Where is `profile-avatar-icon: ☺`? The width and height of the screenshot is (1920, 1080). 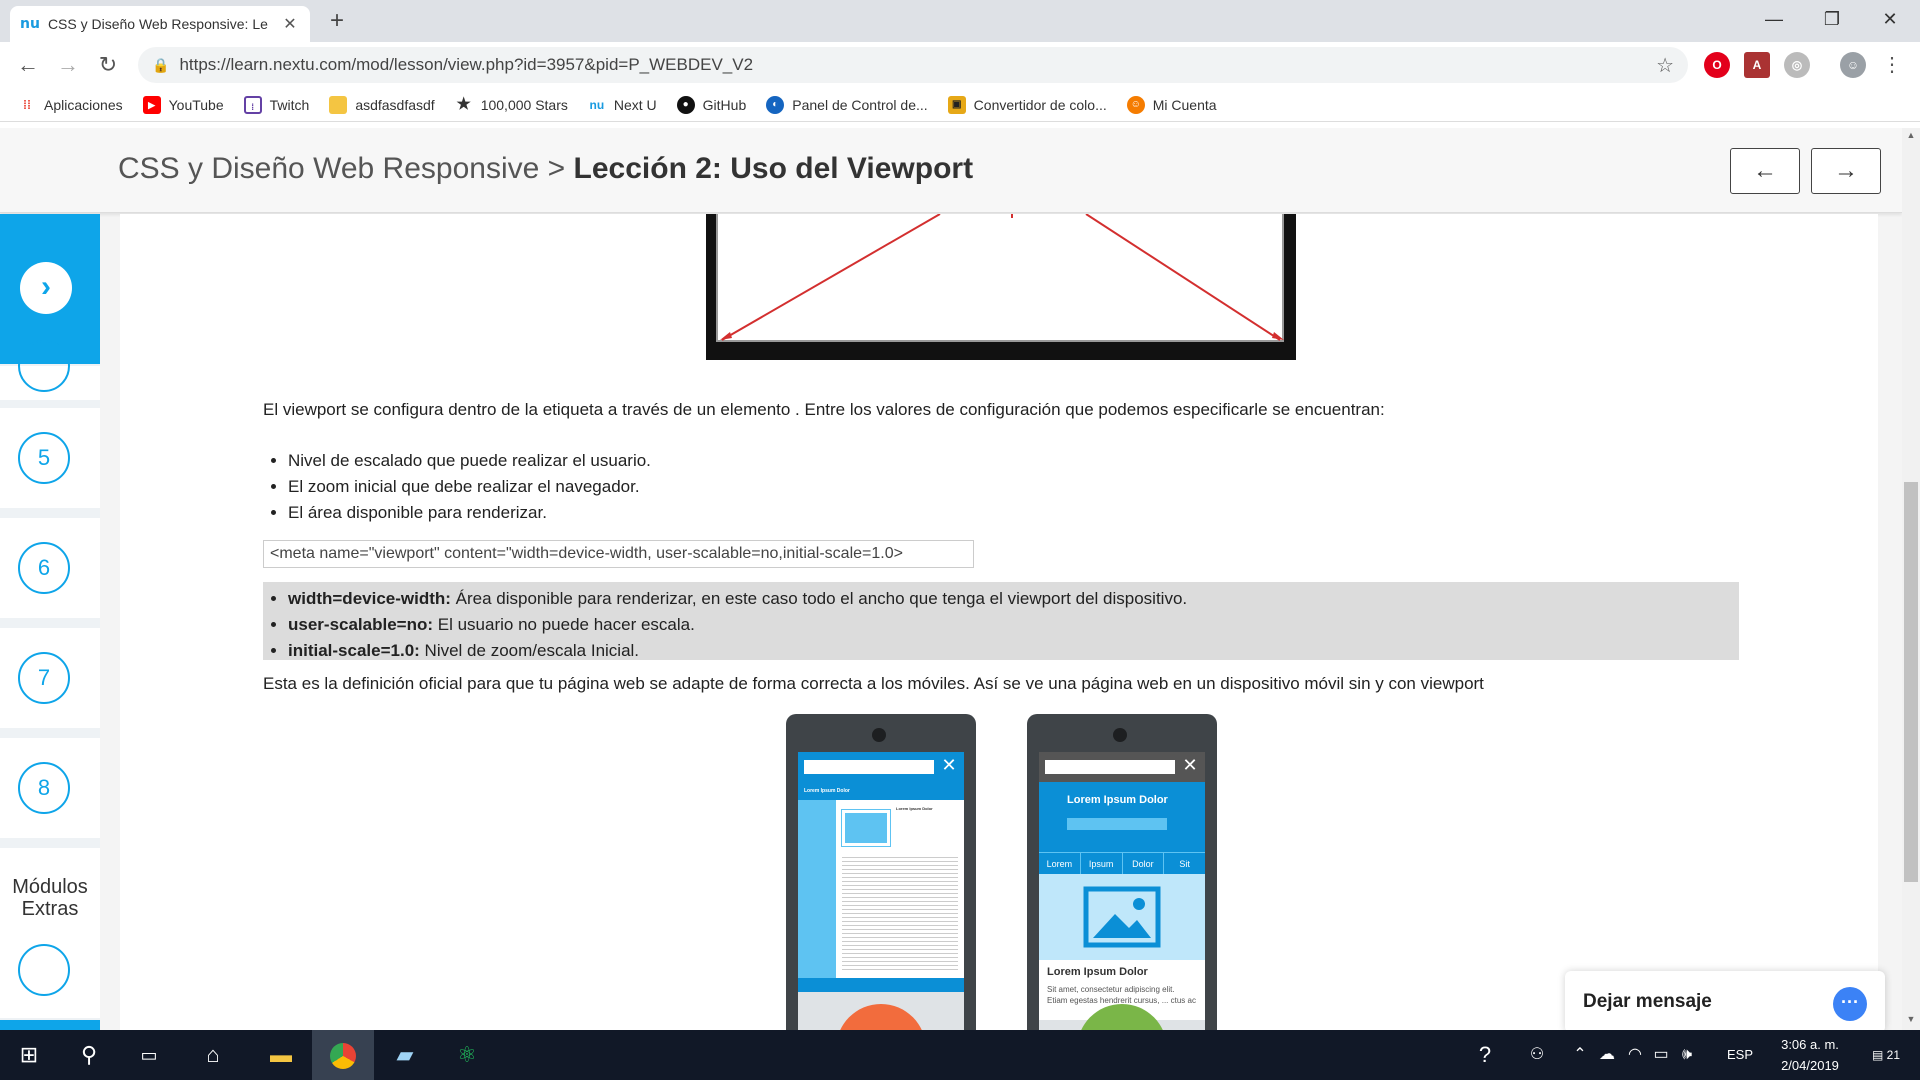
profile-avatar-icon: ☺ is located at coordinates (1853, 65).